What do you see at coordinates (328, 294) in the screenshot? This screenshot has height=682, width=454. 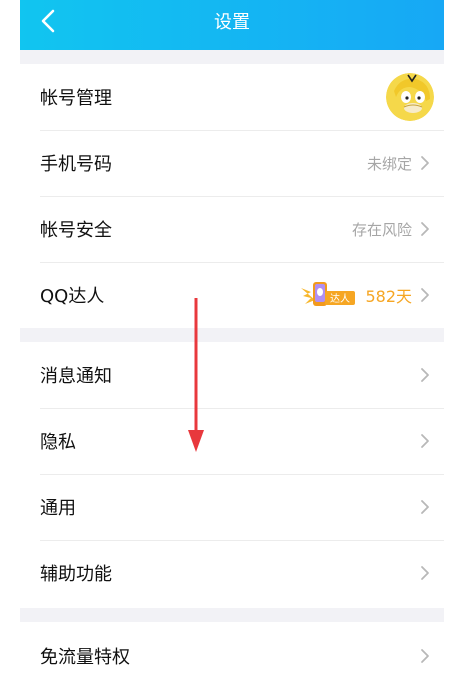 I see `qq-expert-badge-icon: 达人` at bounding box center [328, 294].